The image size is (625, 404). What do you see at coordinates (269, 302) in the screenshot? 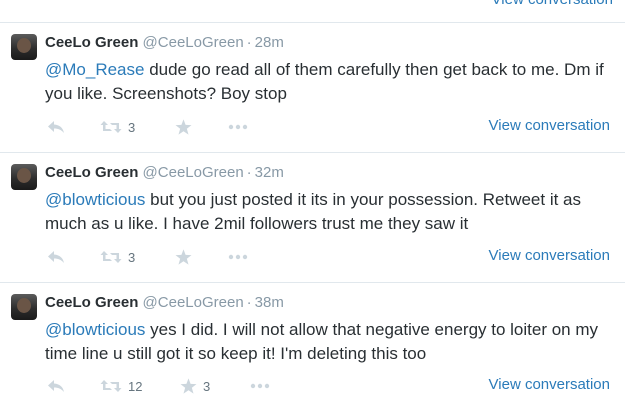
I see `timestamp: 38m` at bounding box center [269, 302].